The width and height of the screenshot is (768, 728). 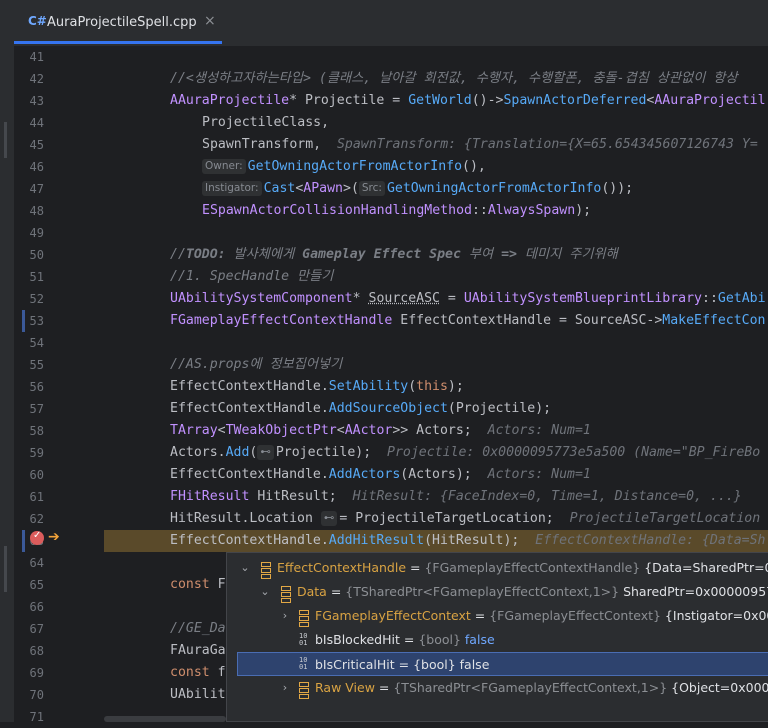 I want to click on line-number: 42, so click(x=29, y=79).